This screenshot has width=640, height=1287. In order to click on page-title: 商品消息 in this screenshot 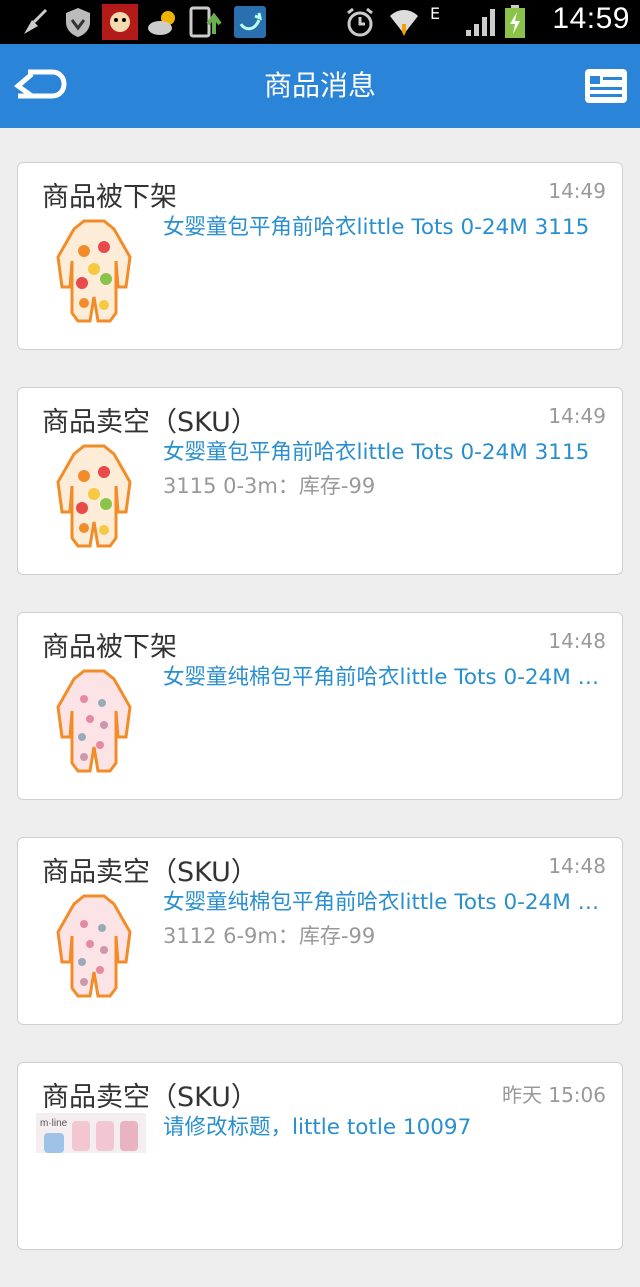, I will do `click(319, 85)`.